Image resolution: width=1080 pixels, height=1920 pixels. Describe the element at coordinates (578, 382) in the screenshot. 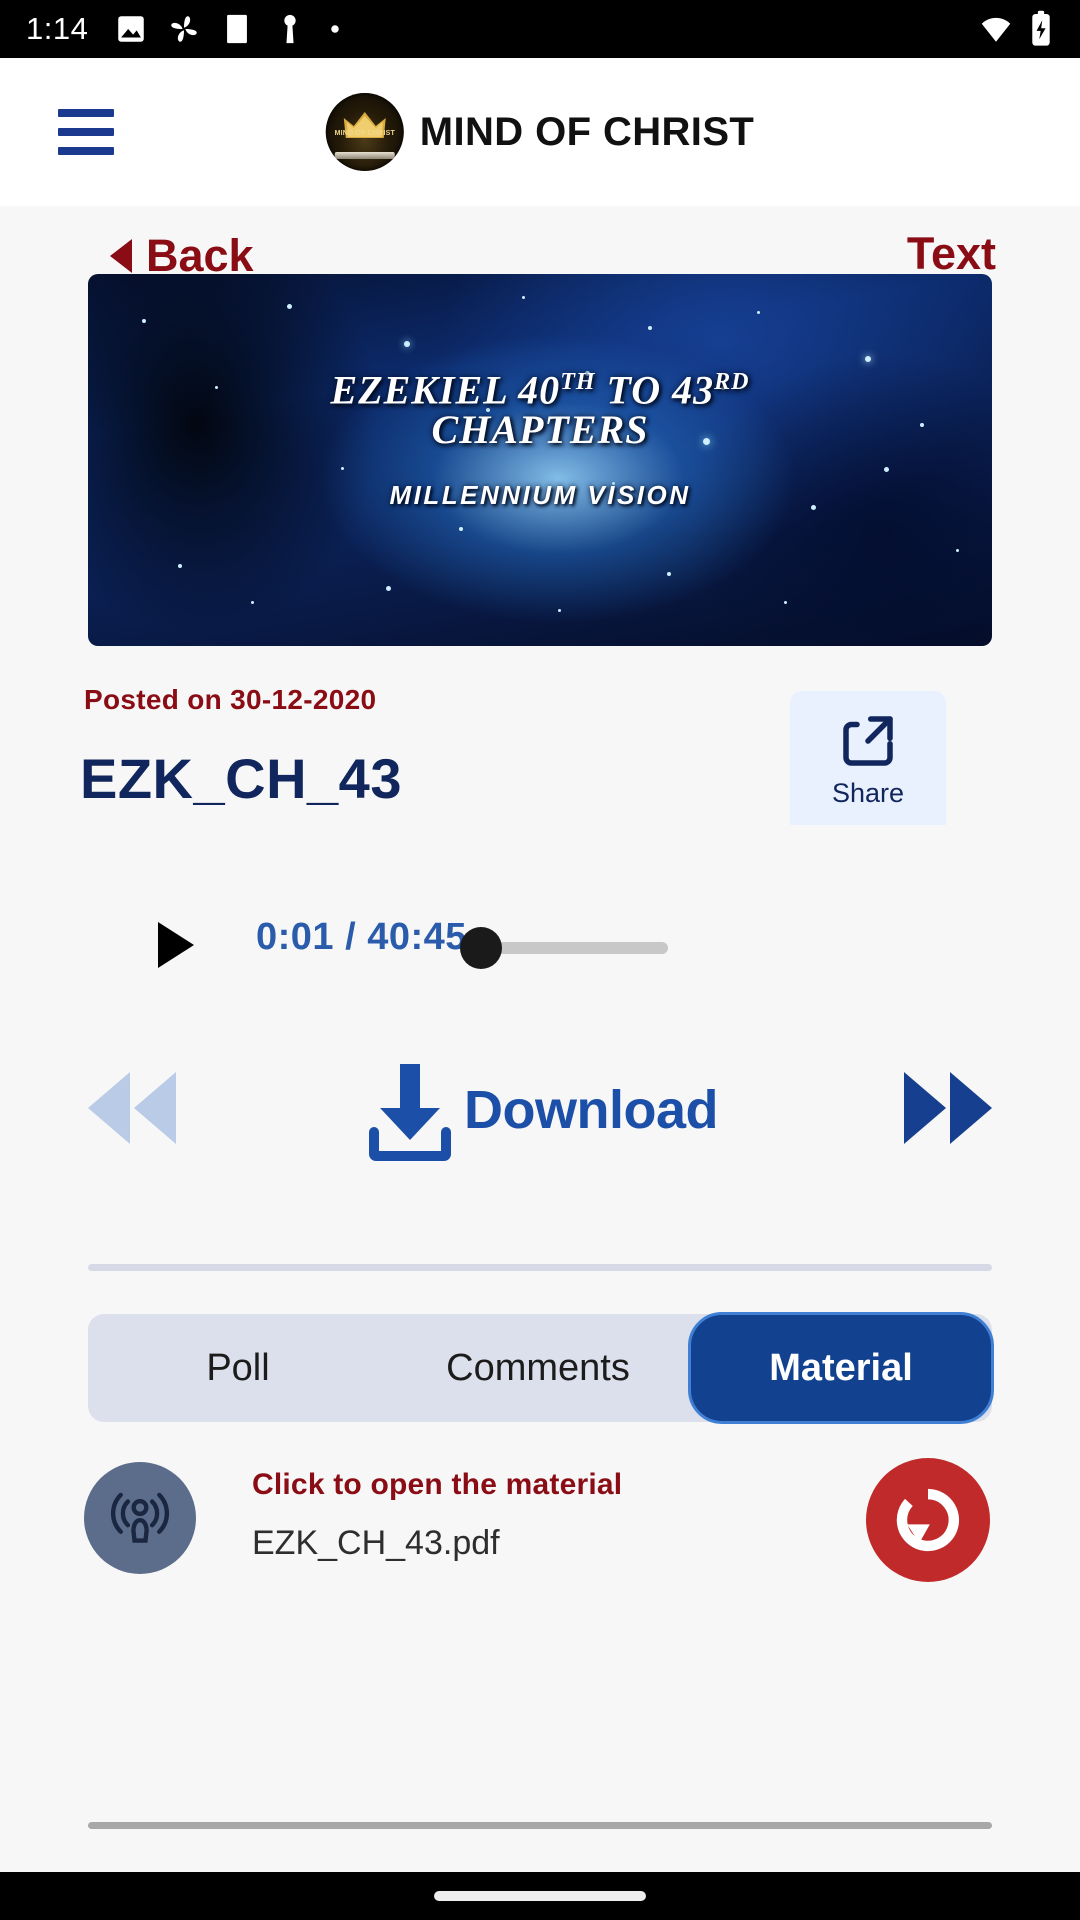

I see `thumbnail-title-sup-1: TH` at that location.